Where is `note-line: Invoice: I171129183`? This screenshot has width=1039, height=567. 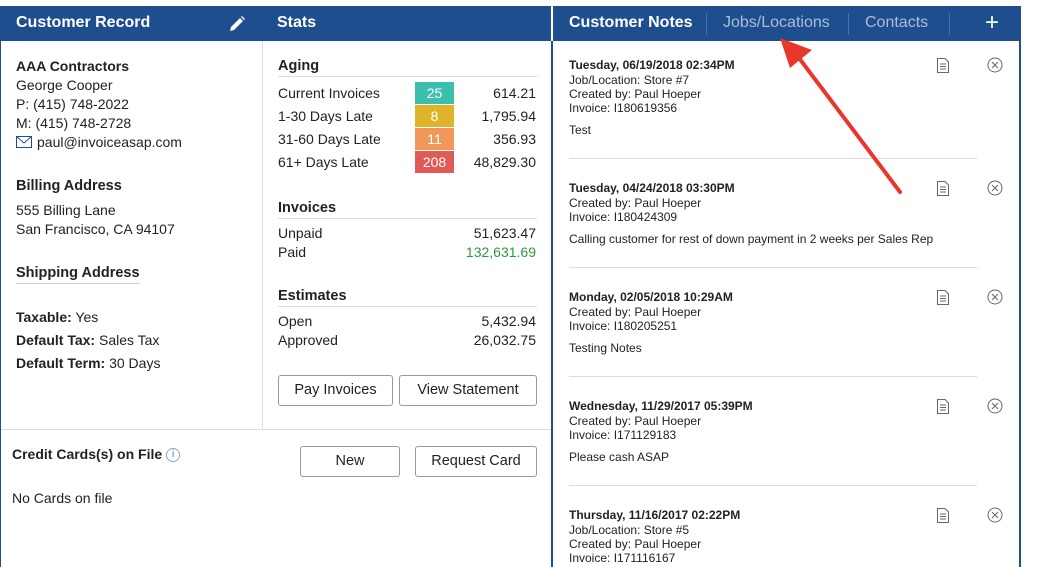
note-line: Invoice: I171129183 is located at coordinates (623, 435).